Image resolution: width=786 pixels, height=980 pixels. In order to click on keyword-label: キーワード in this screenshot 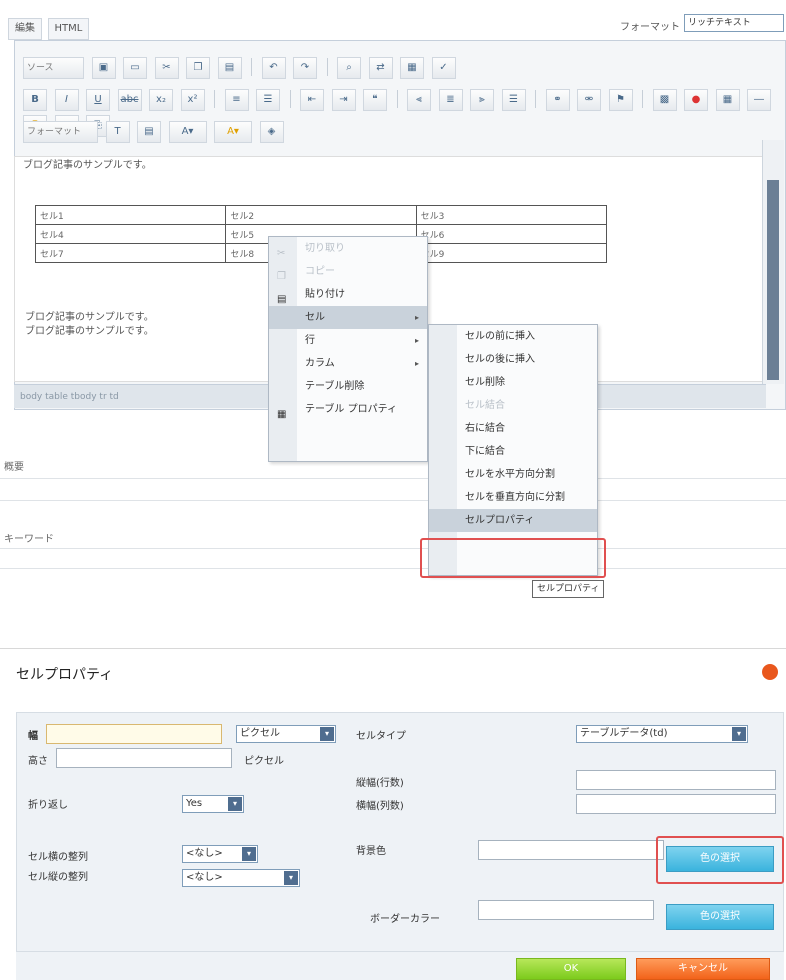, I will do `click(29, 539)`.